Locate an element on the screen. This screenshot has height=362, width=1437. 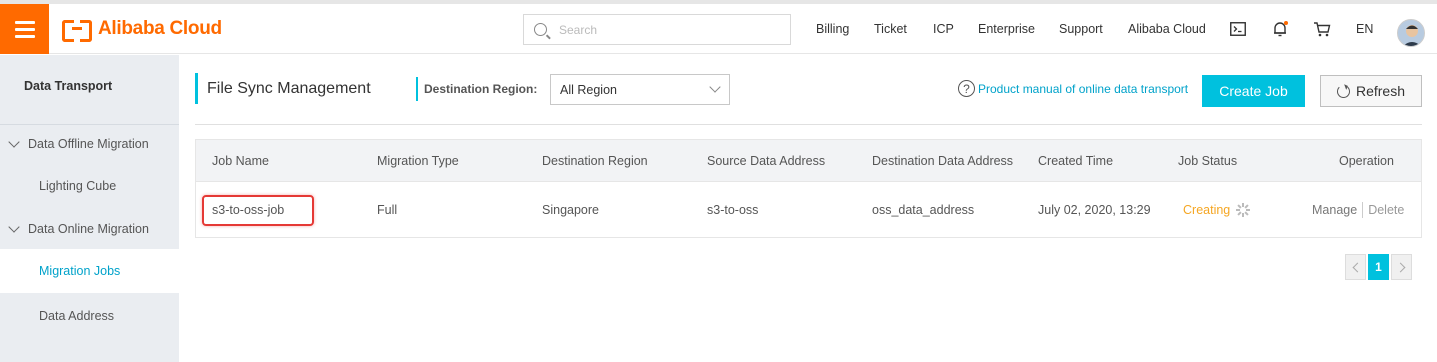
sidebar-group-label: Data Offline Migration is located at coordinates (88, 144).